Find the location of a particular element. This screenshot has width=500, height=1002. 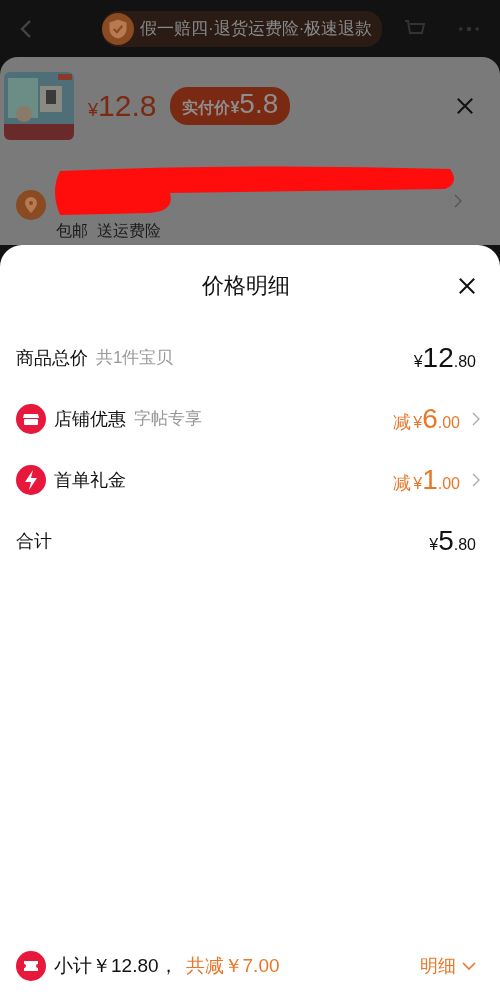

row-label: 首单礼金 is located at coordinates (90, 480).